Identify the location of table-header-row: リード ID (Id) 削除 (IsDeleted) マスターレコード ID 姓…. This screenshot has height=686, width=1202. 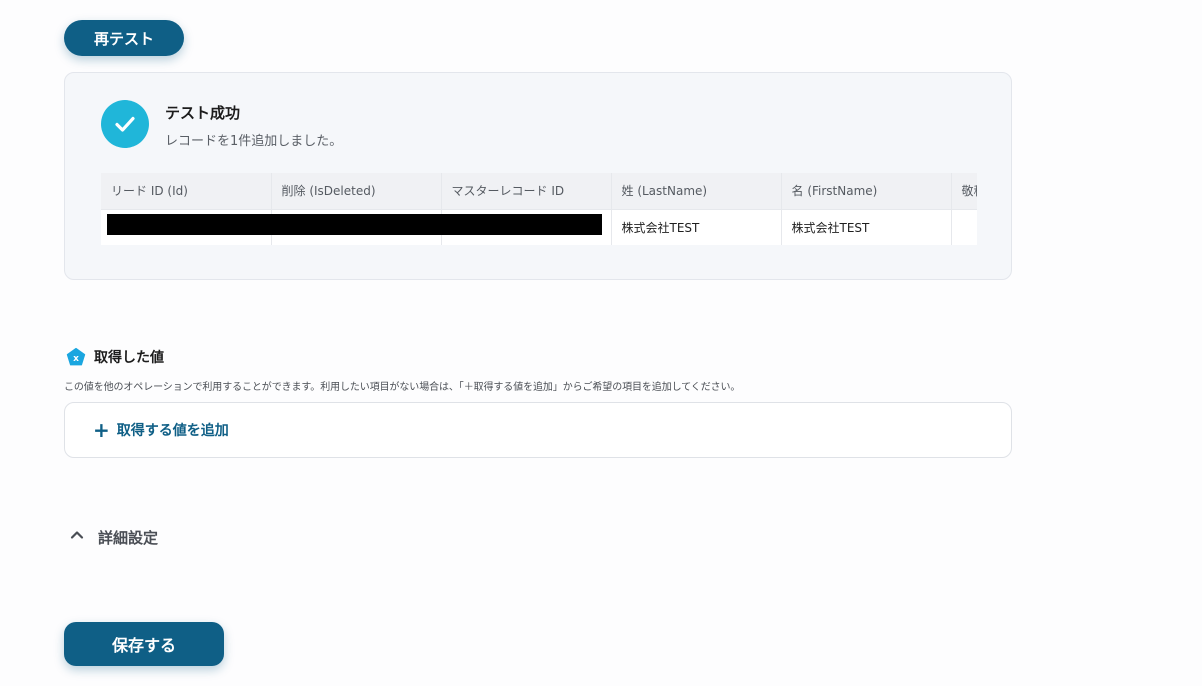
(539, 191).